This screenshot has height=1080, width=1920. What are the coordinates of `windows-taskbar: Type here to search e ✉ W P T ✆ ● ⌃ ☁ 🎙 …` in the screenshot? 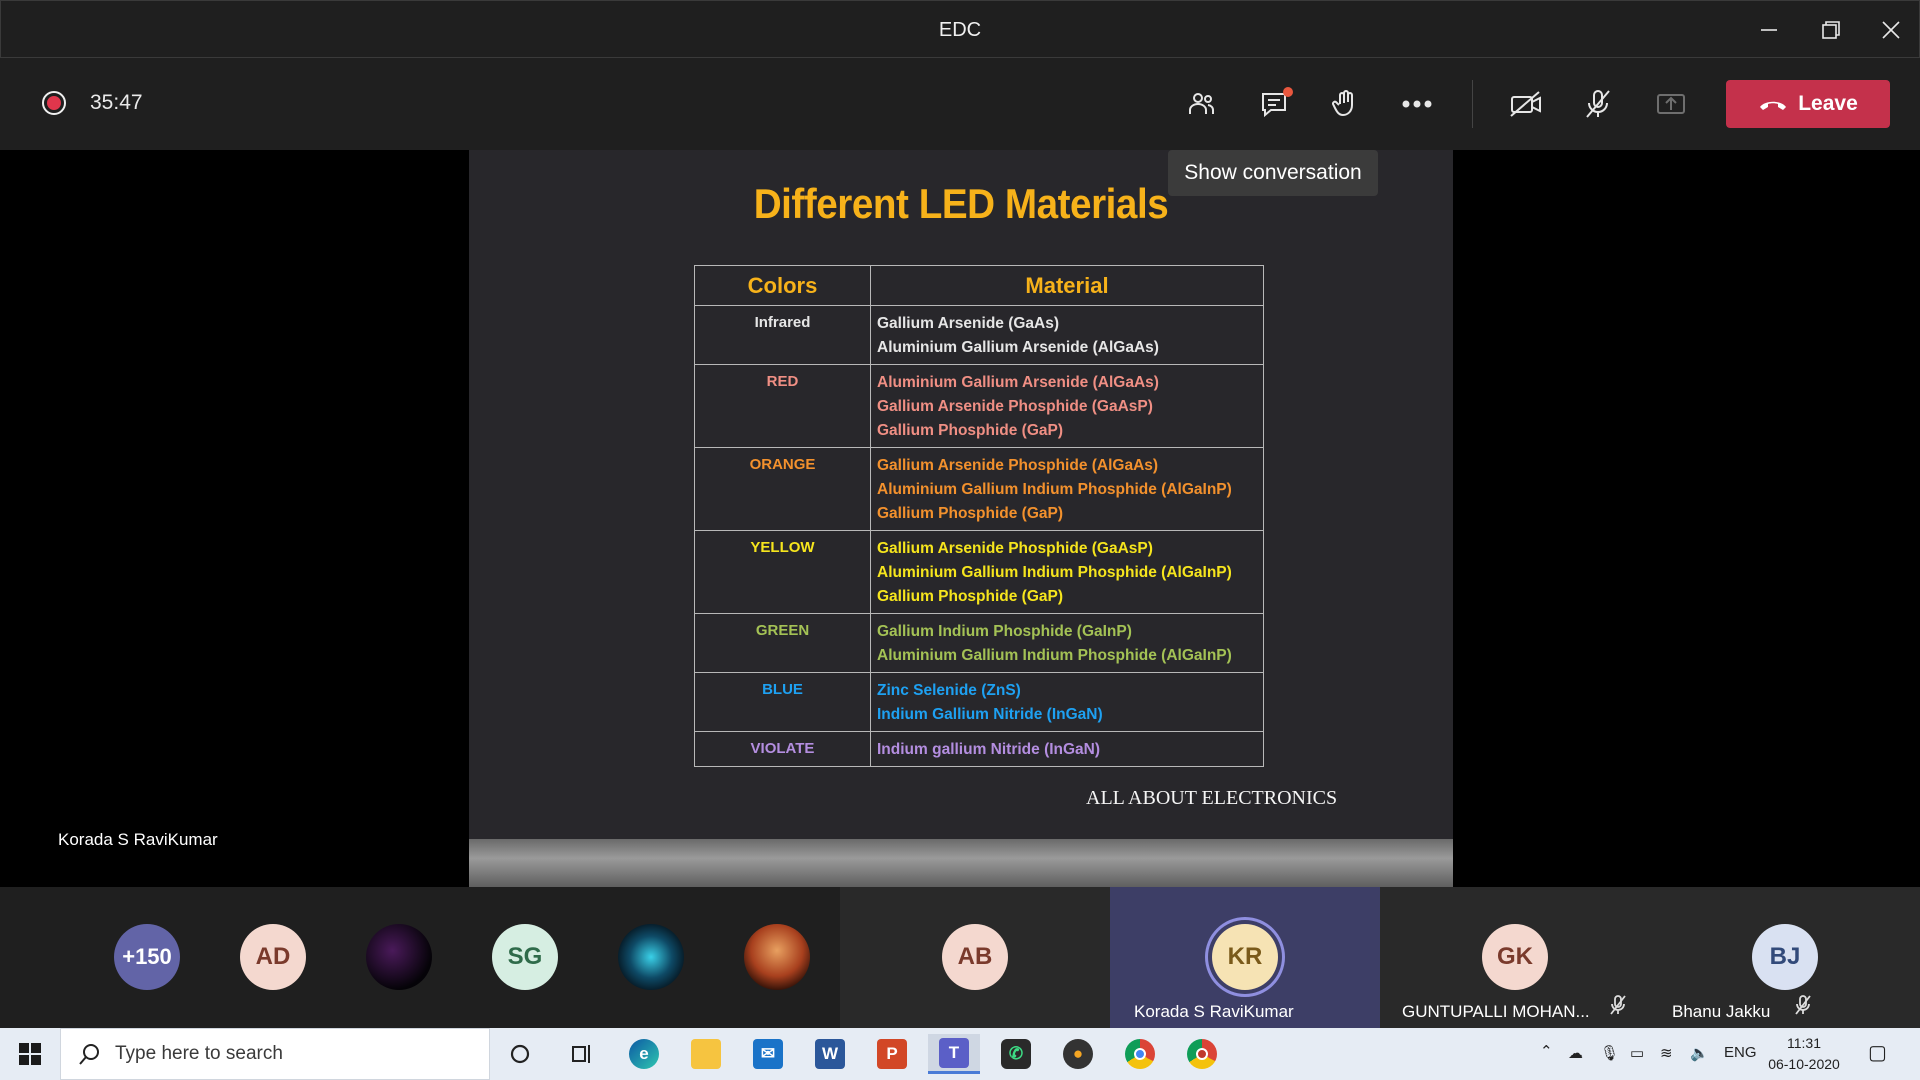 It's located at (960, 1054).